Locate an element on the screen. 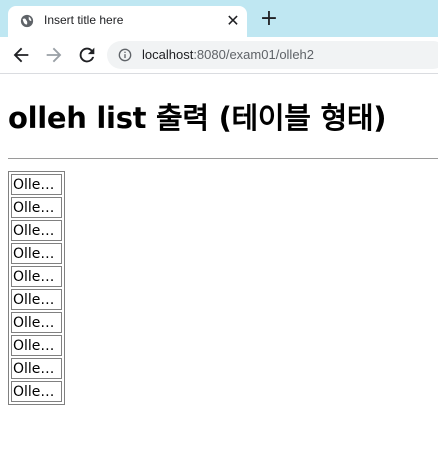 The height and width of the screenshot is (451, 438). forward-arrow-icon is located at coordinates (54, 55).